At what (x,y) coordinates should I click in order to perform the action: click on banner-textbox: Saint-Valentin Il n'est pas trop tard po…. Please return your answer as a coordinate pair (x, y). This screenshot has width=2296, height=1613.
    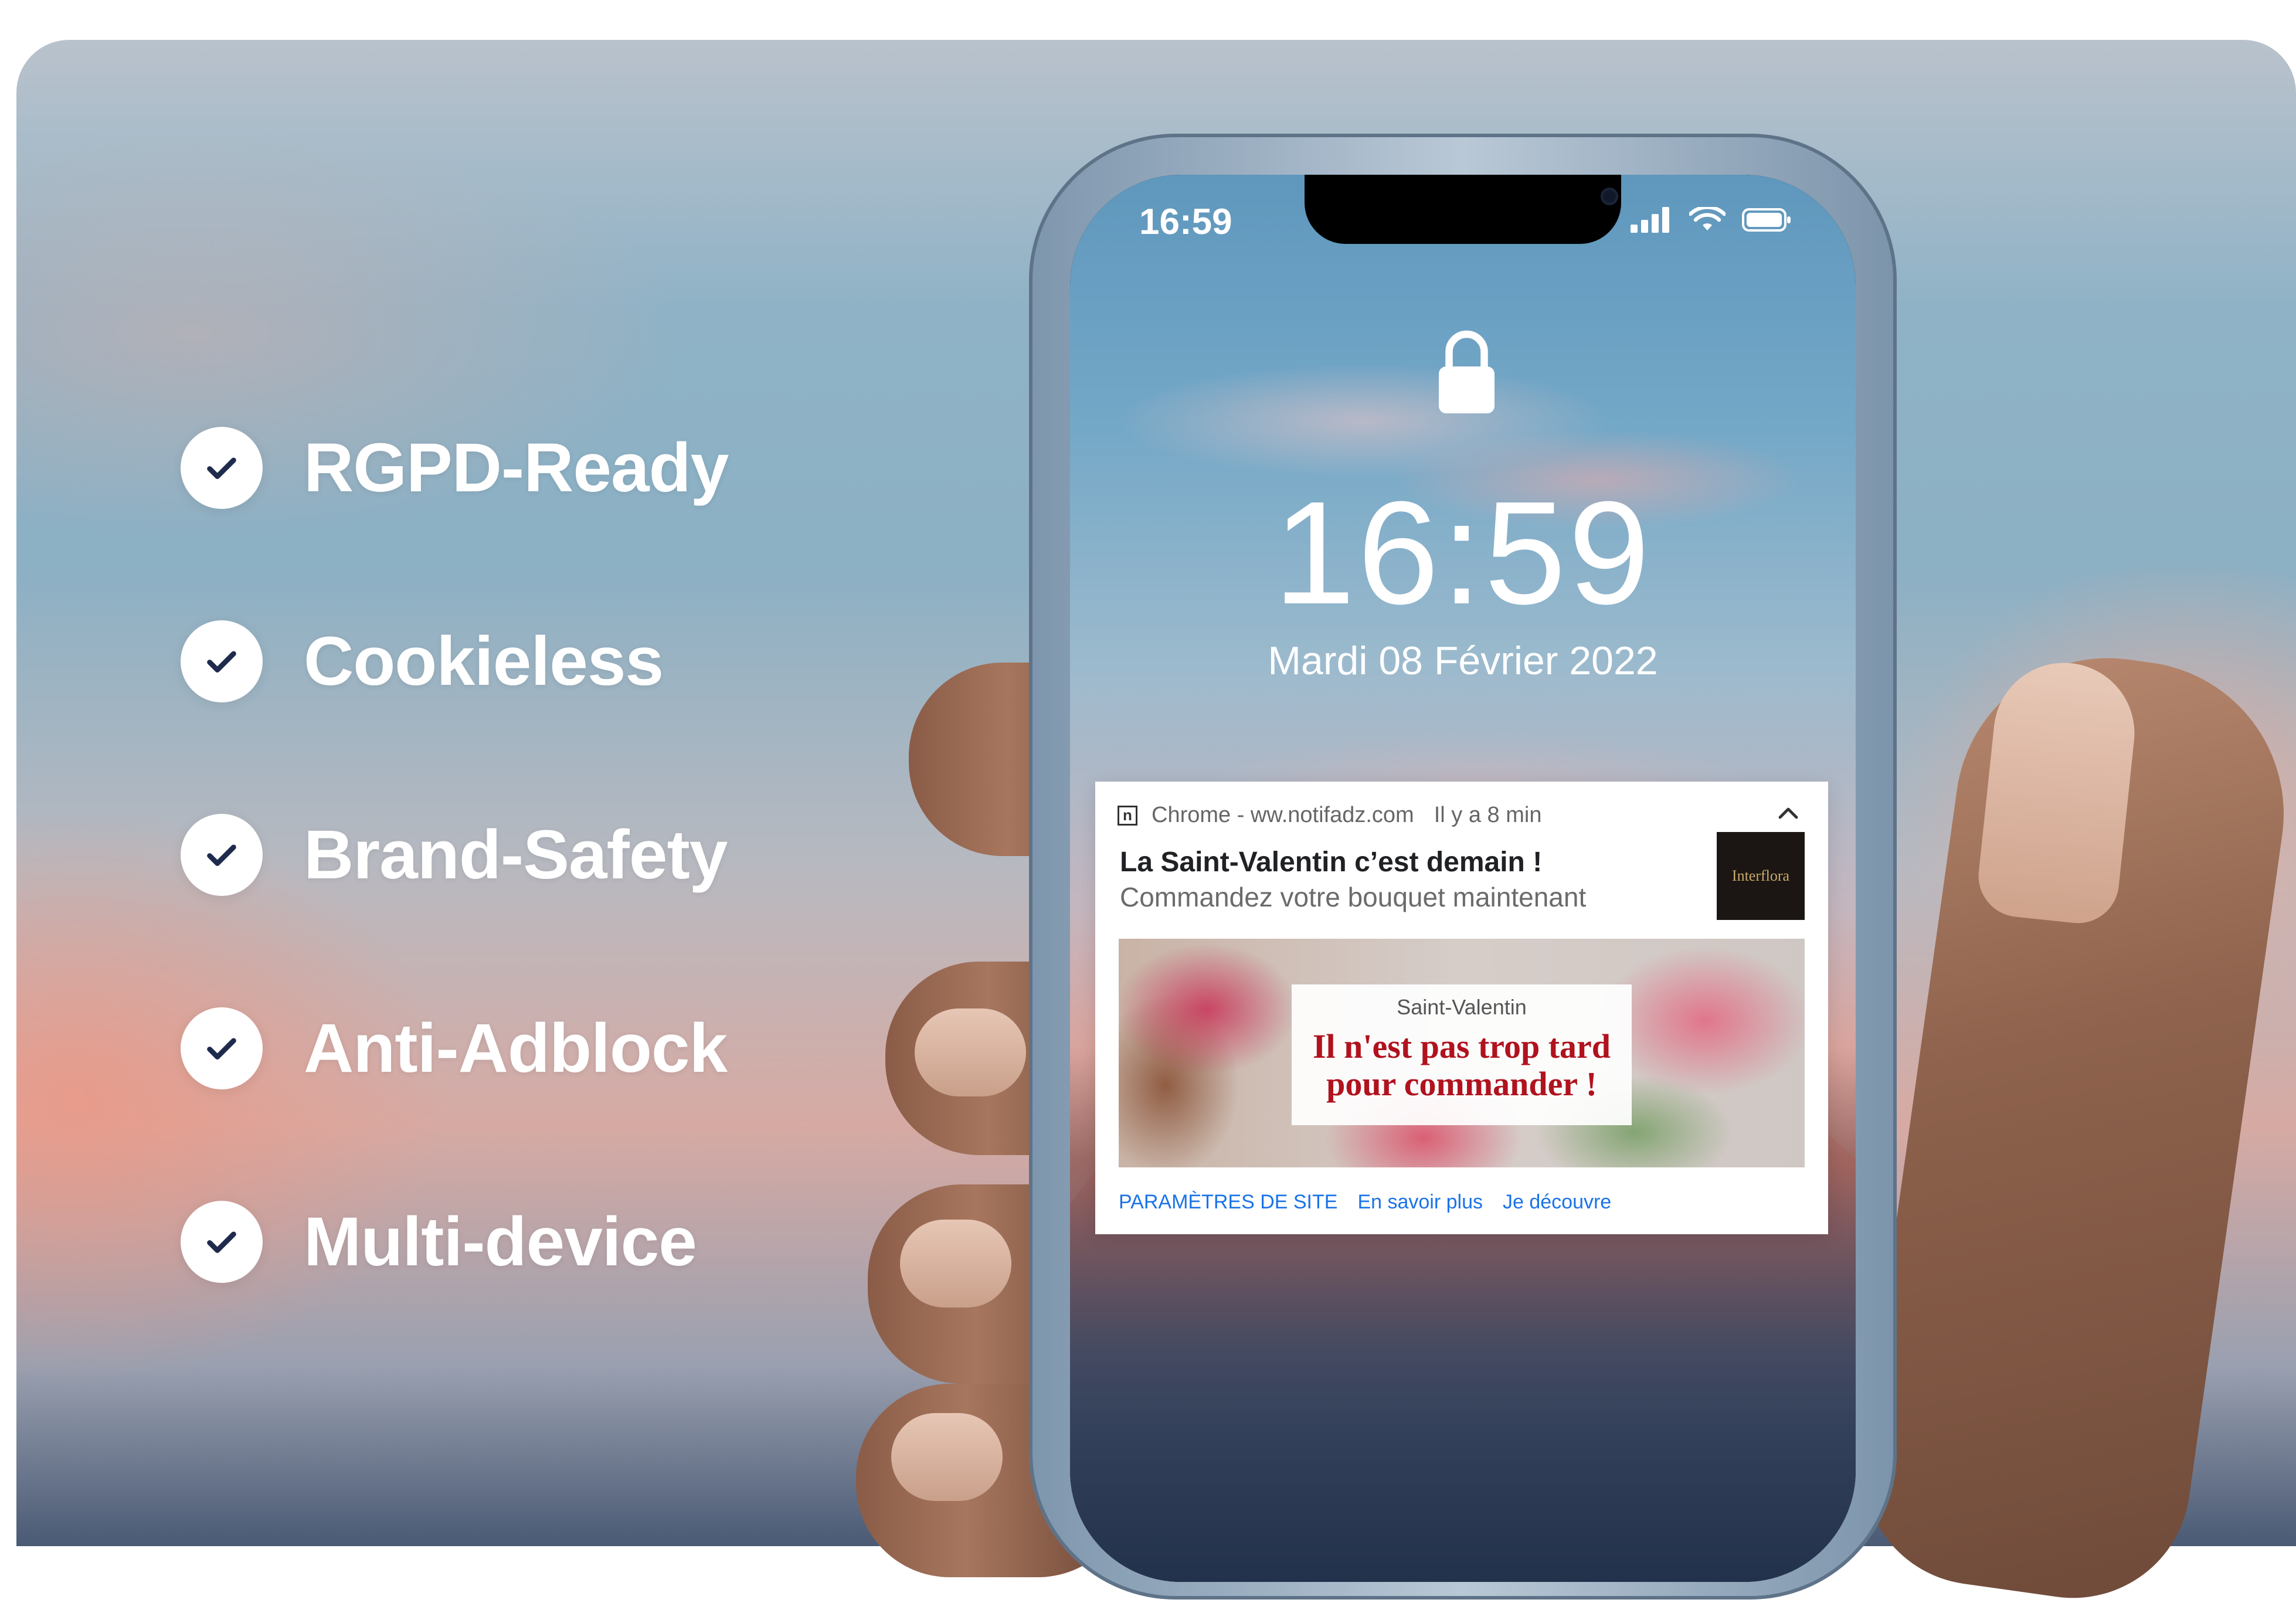
    Looking at the image, I should click on (1462, 1054).